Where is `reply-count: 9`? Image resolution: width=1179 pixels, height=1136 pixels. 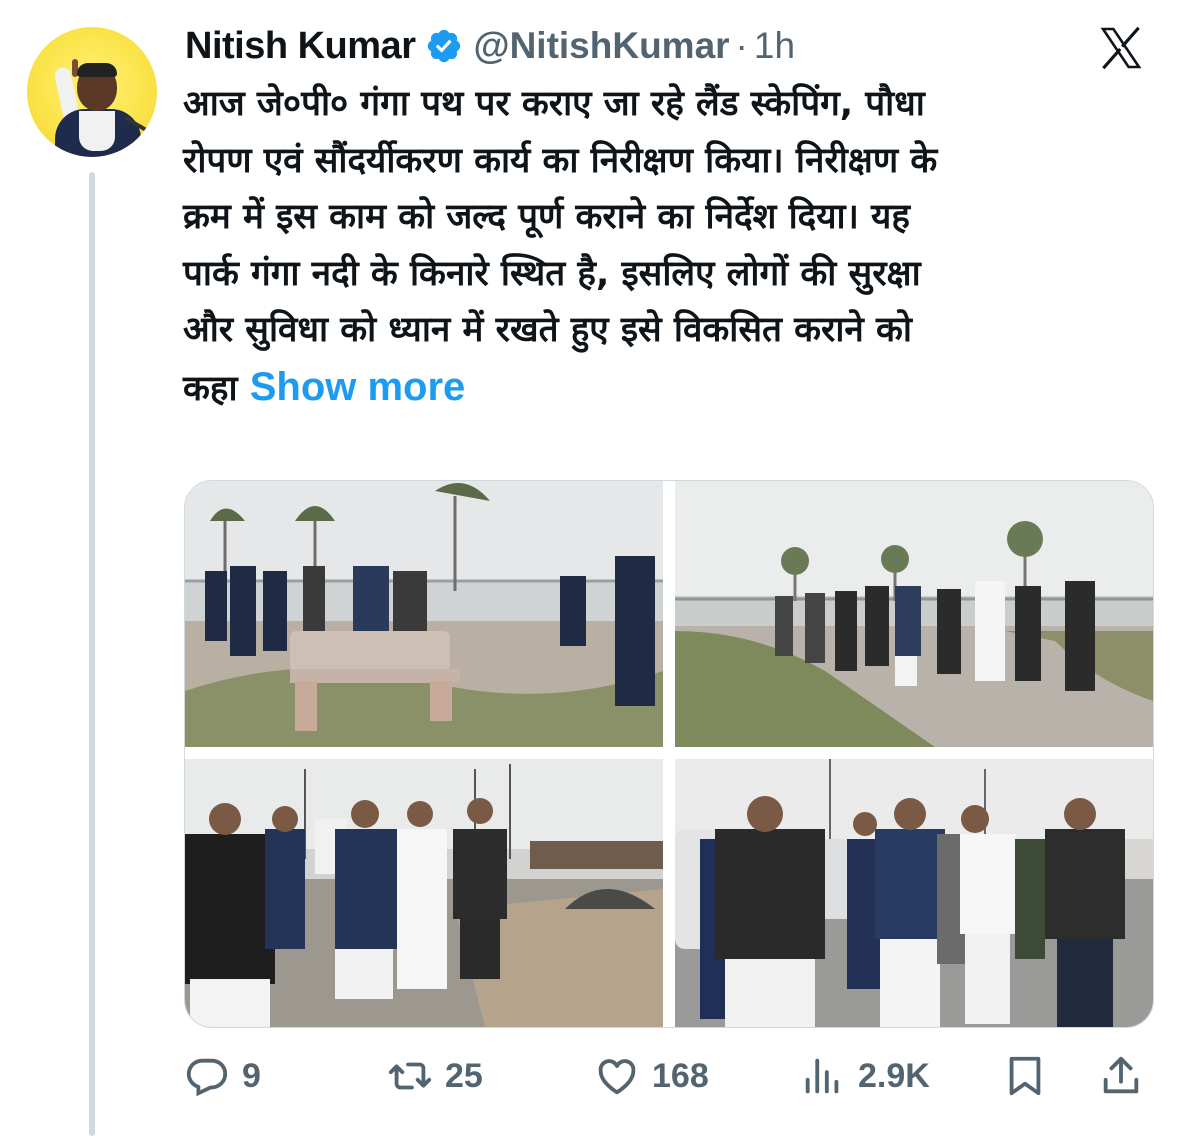 reply-count: 9 is located at coordinates (251, 1075).